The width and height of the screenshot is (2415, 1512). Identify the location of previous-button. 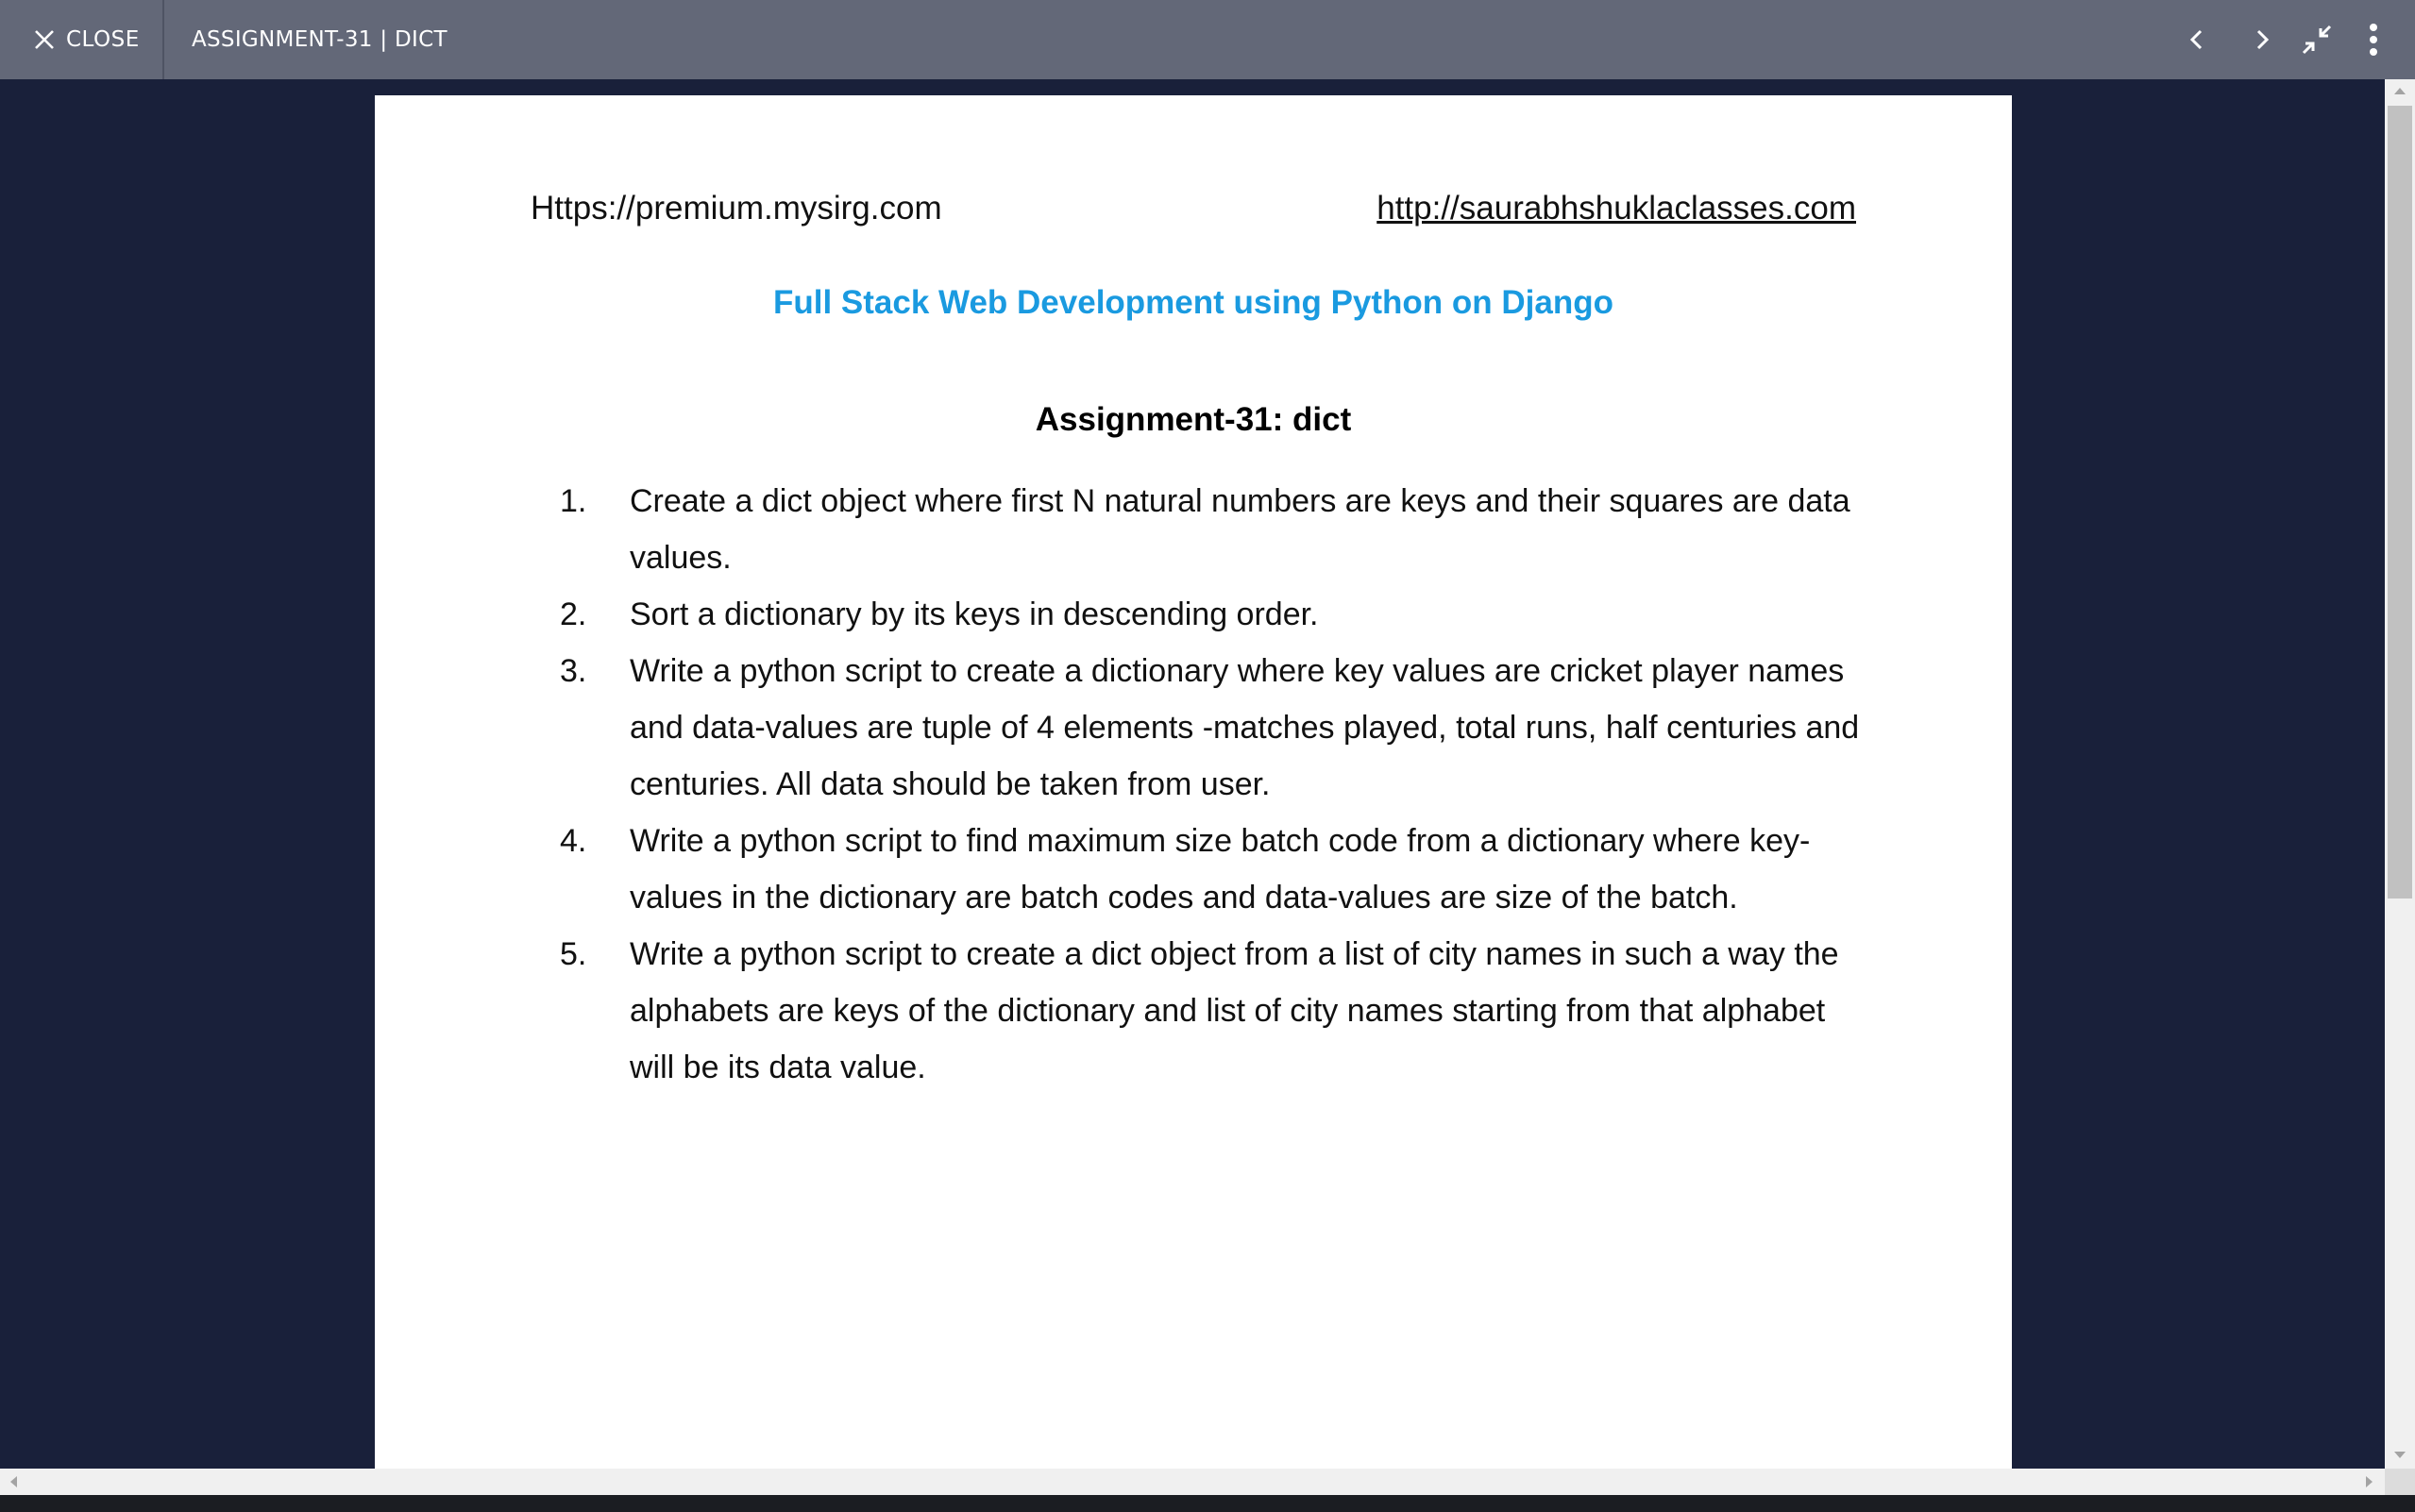
(2197, 39).